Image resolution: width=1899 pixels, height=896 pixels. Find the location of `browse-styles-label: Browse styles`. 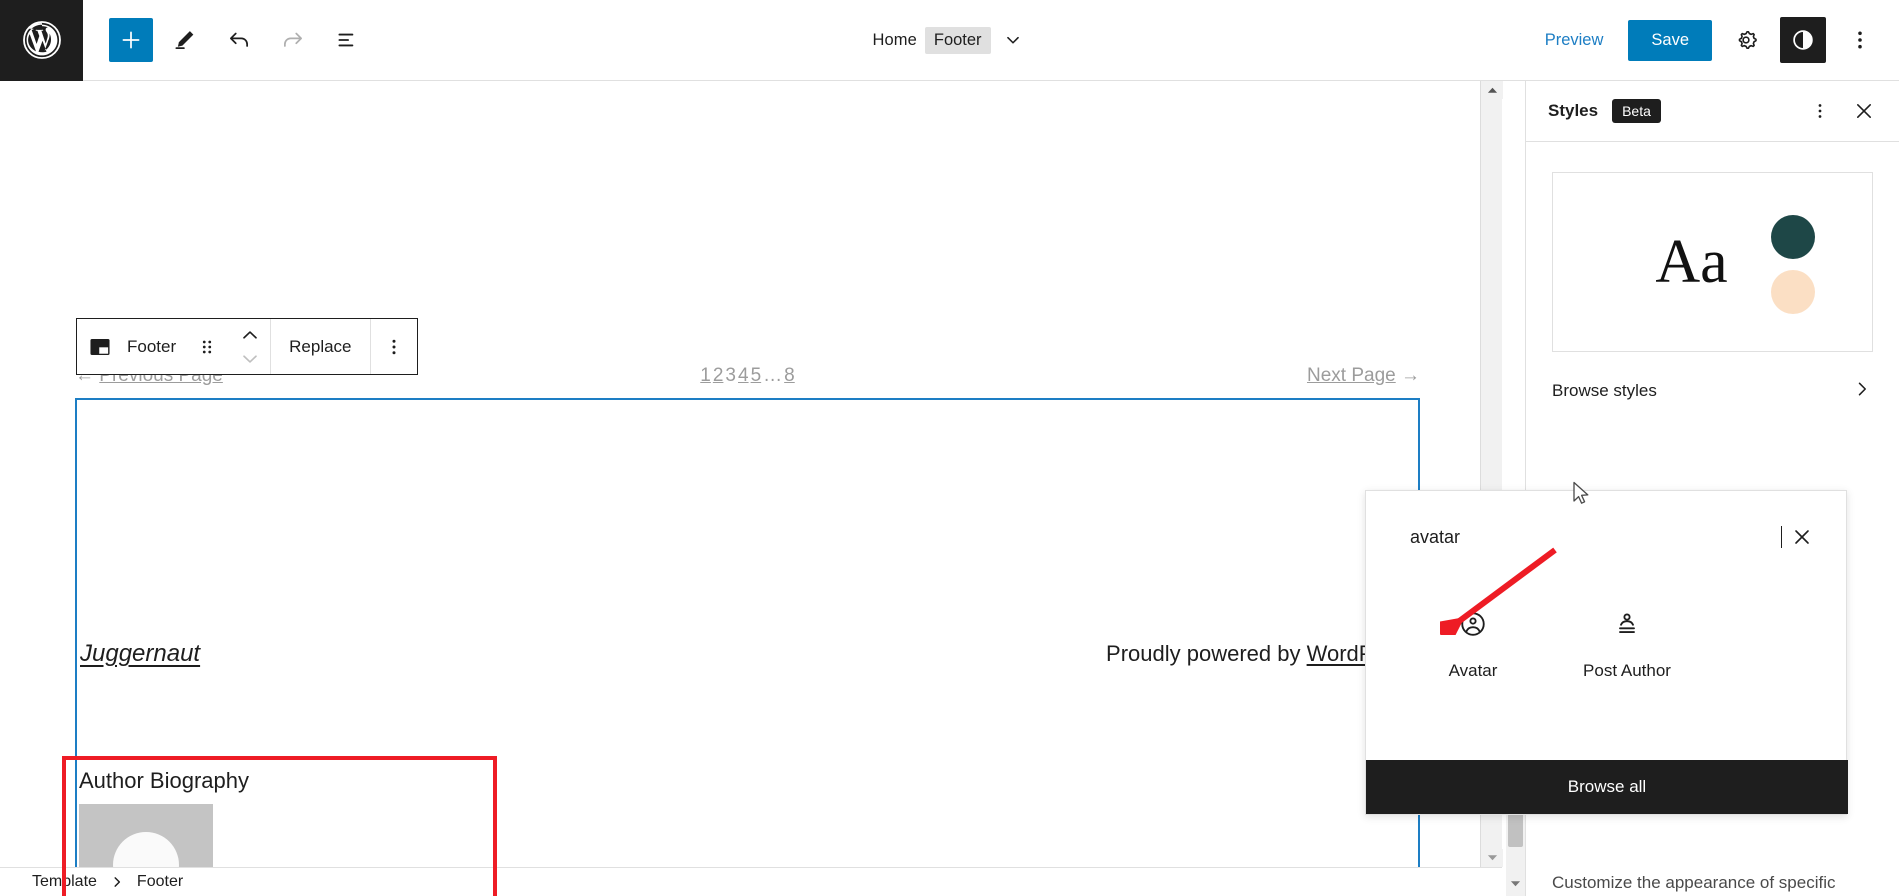

browse-styles-label: Browse styles is located at coordinates (1604, 390).